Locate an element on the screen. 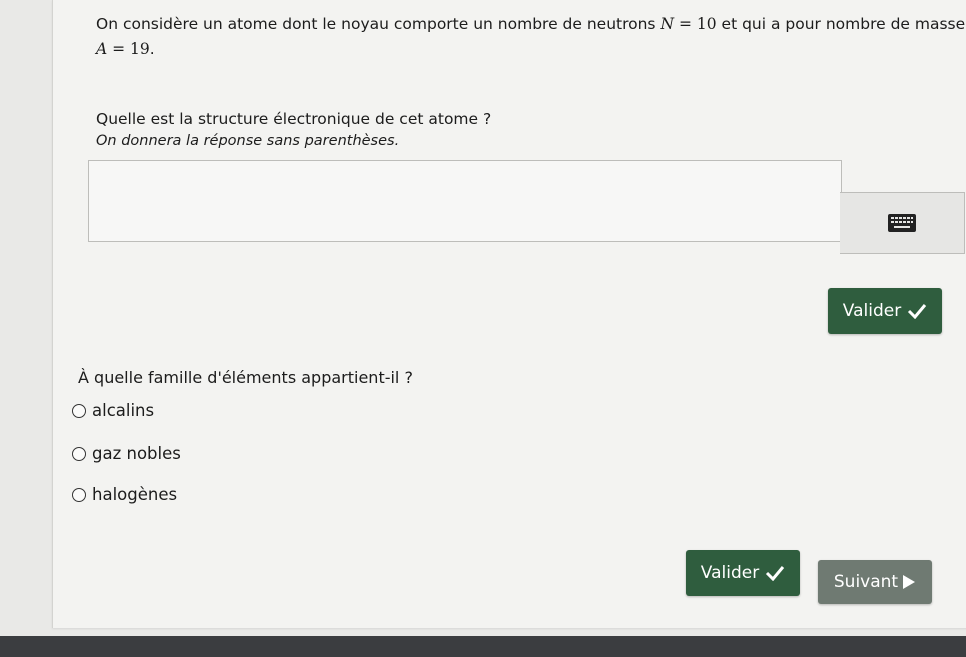 Image resolution: width=966 pixels, height=657 pixels. taskbar is located at coordinates (483, 646).